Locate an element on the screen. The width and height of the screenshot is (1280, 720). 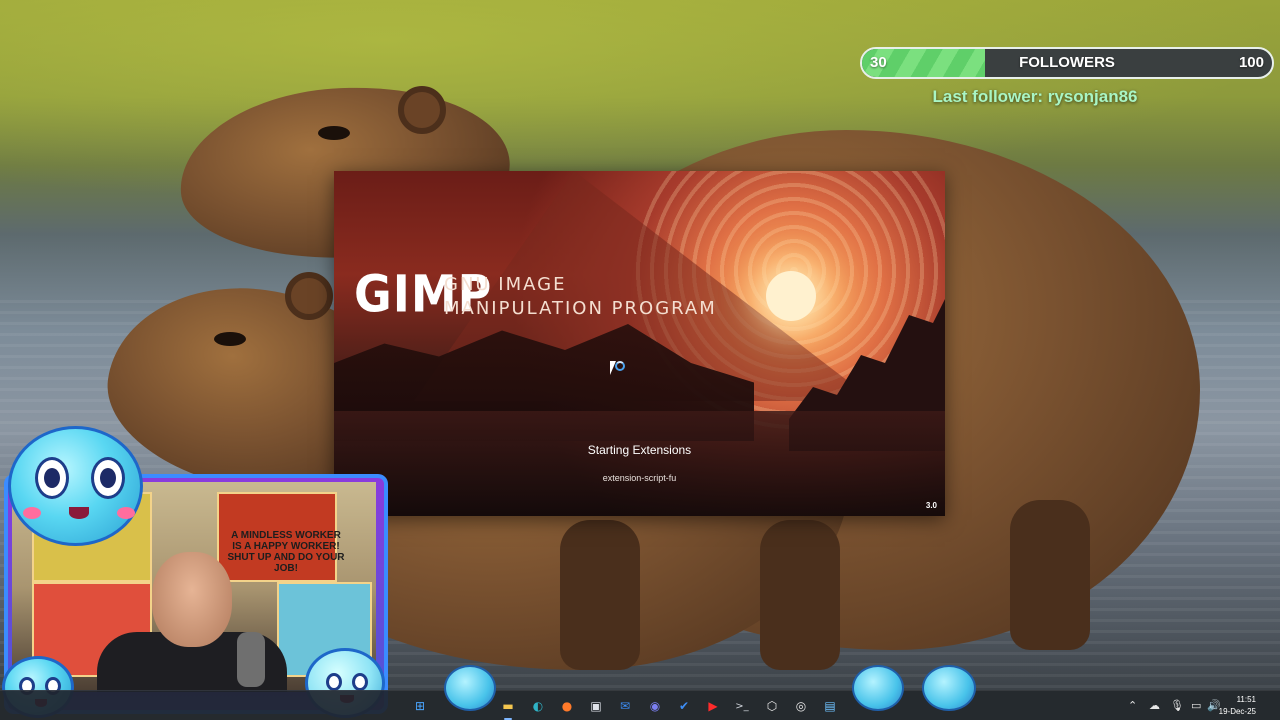
follower-goal-bar: 30 FOLLOWERS 100 is located at coordinates (1067, 63).